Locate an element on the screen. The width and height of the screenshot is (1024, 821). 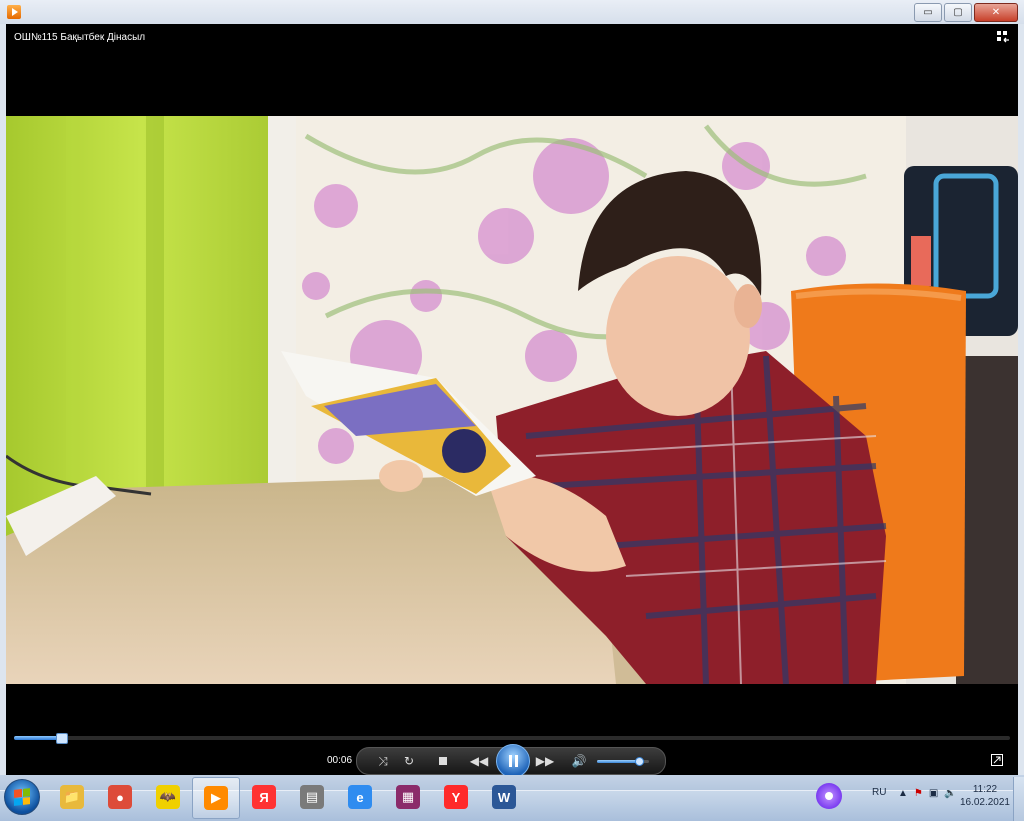
yandex-browser-icon: Y is located at coordinates (456, 797).